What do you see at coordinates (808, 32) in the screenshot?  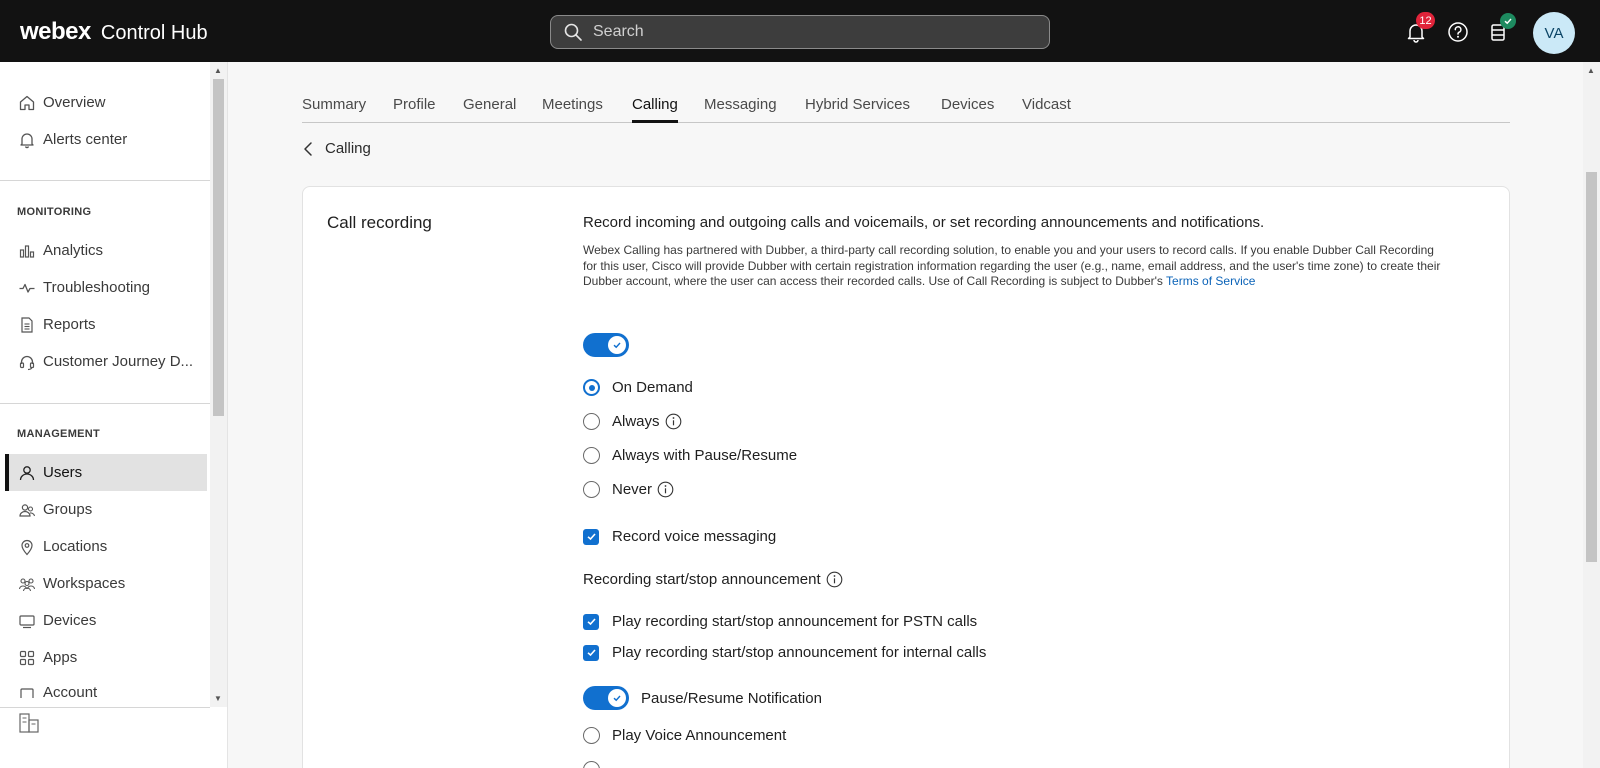 I see `search-input` at bounding box center [808, 32].